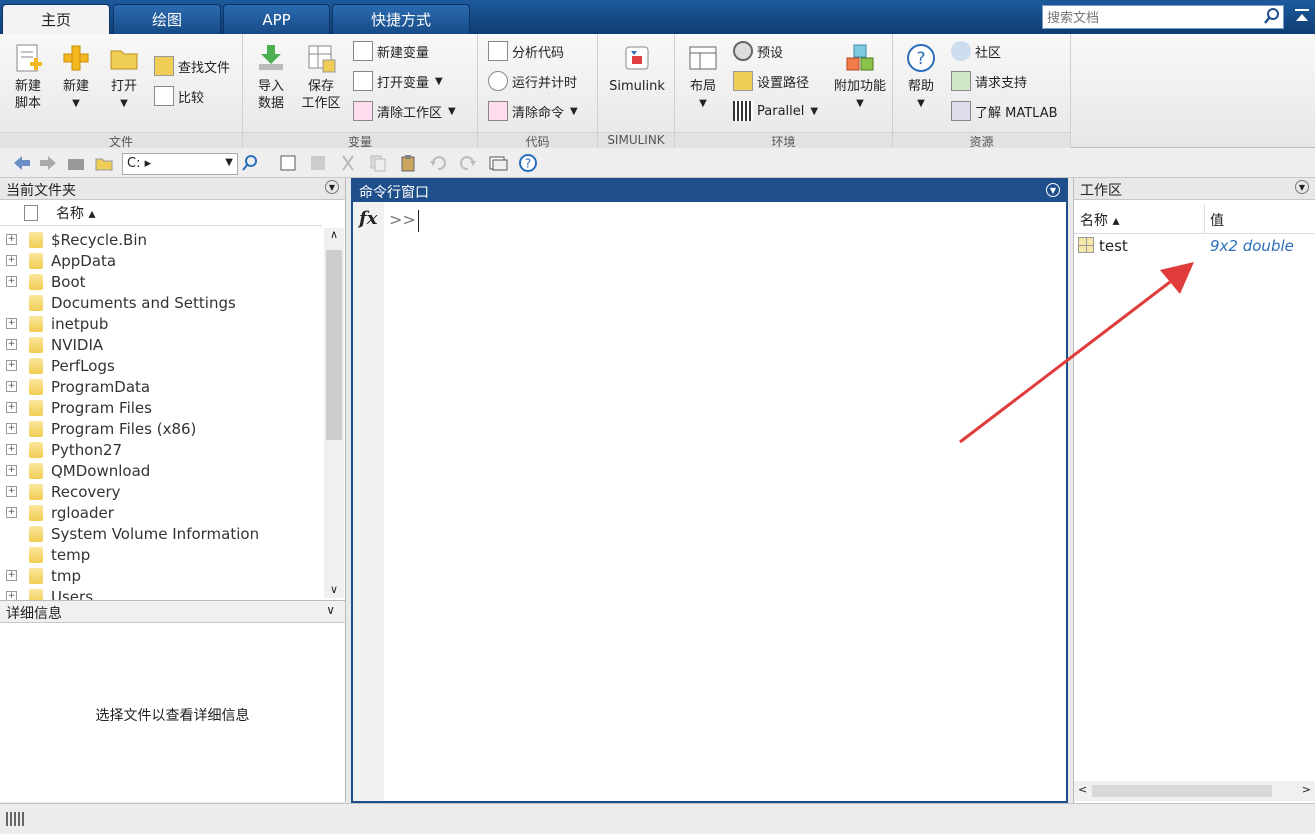 The width and height of the screenshot is (1315, 834). Describe the element at coordinates (703, 83) in the screenshot. I see `layout-button: 布局 ▼` at that location.